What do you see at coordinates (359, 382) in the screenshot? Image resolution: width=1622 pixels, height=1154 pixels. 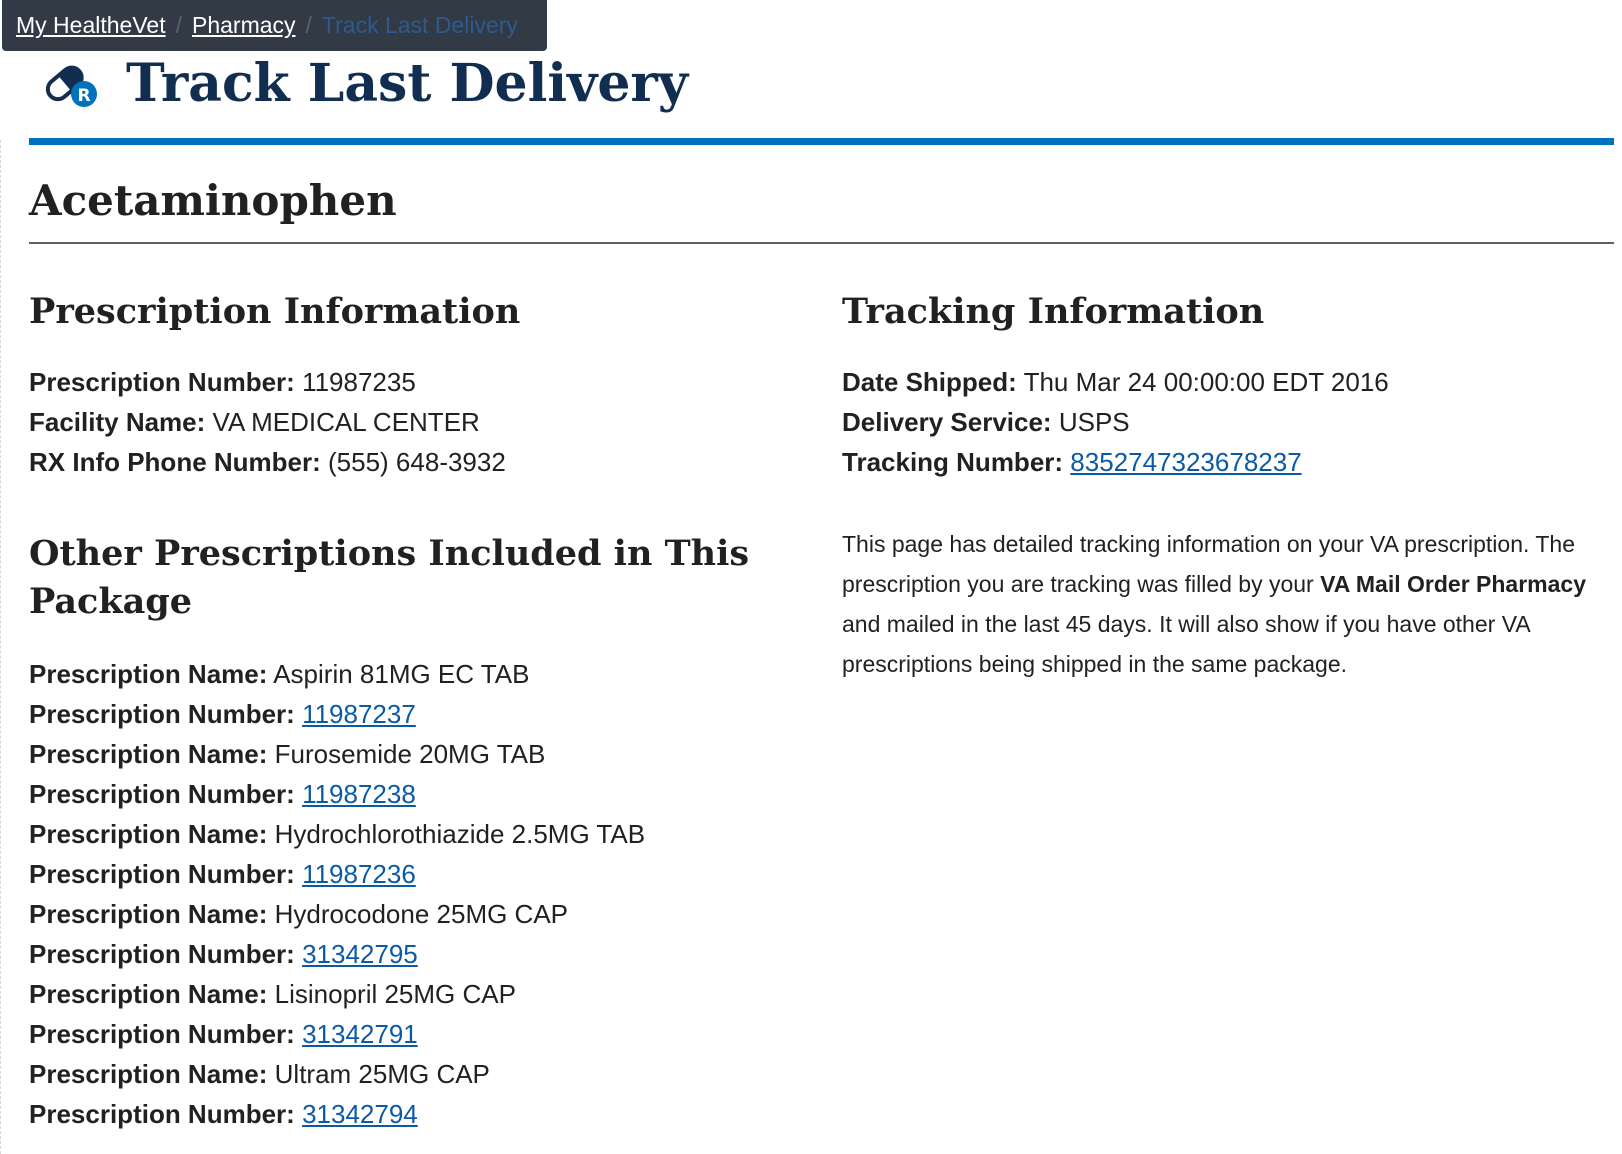 I see `prescription-number-value: 11987235` at bounding box center [359, 382].